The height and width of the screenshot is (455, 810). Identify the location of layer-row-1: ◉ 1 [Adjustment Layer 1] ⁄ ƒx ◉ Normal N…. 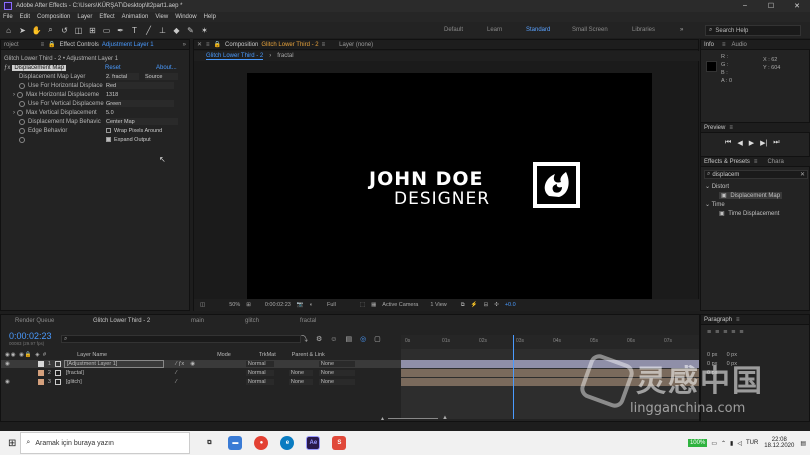
(201, 364).